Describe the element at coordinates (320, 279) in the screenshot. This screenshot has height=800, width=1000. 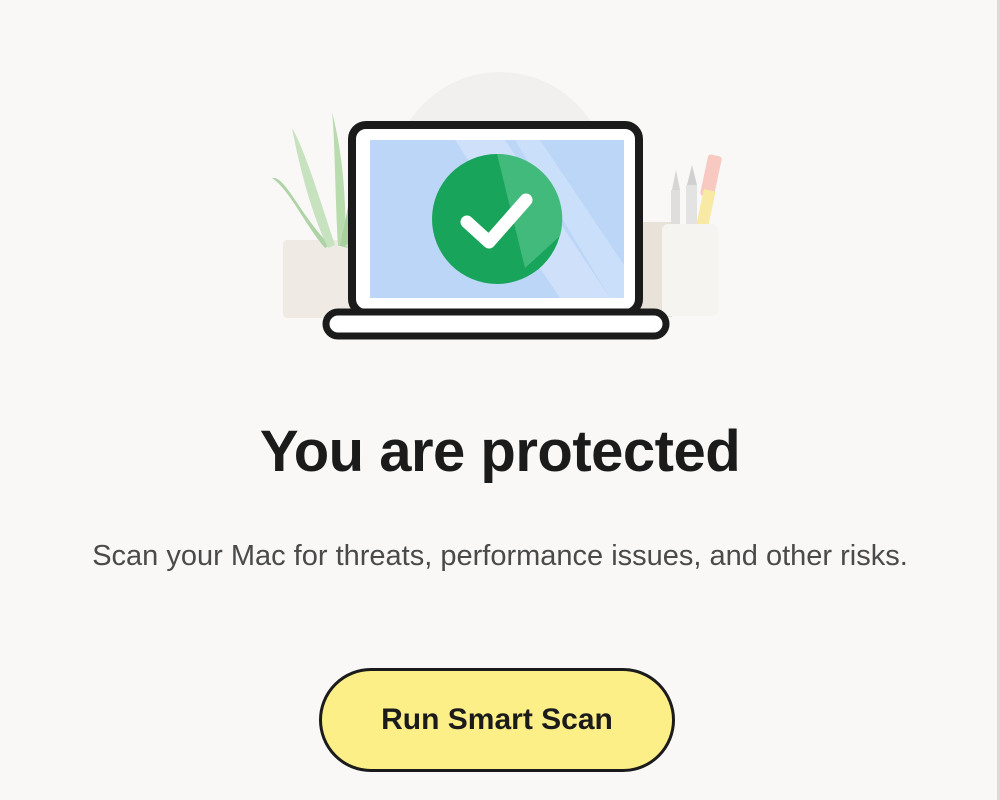
I see `plant-pot` at that location.